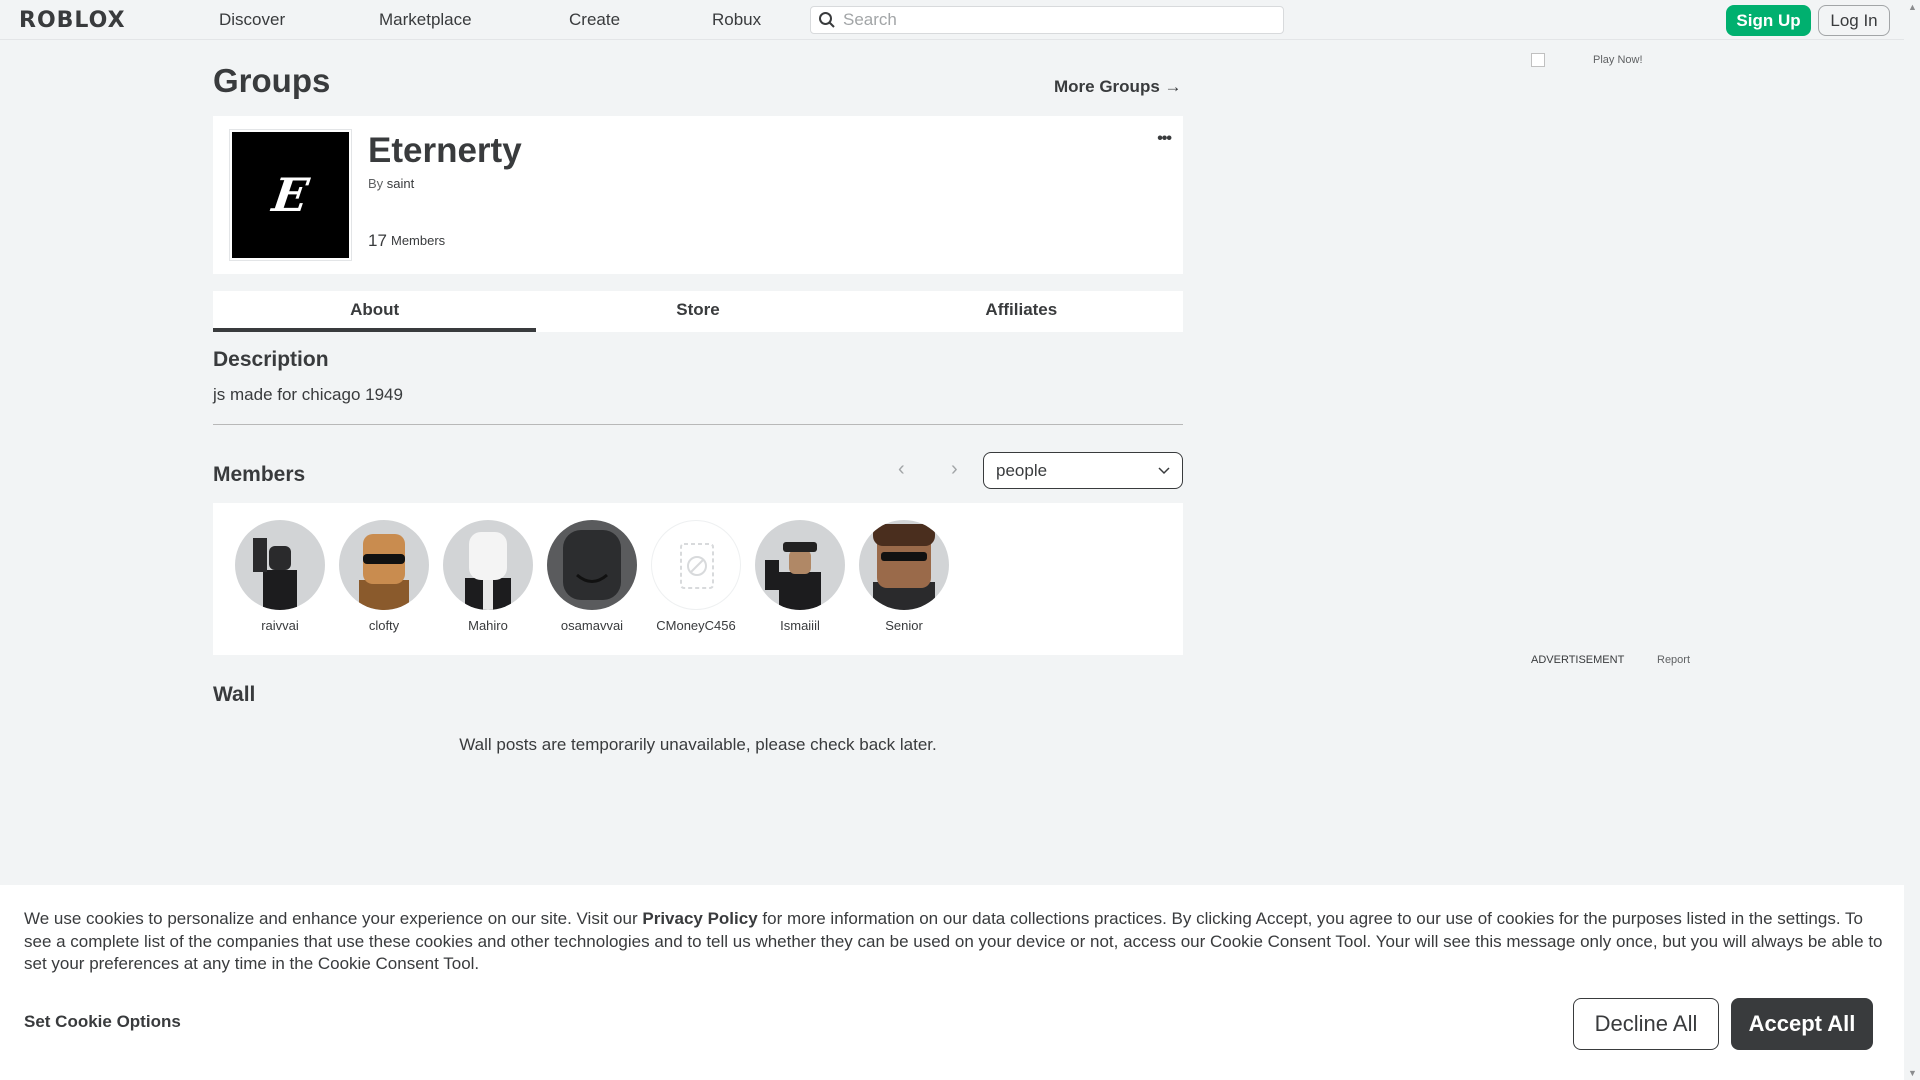 Image resolution: width=1920 pixels, height=1080 pixels. Describe the element at coordinates (594, 20) in the screenshot. I see `nav-create: Create` at that location.